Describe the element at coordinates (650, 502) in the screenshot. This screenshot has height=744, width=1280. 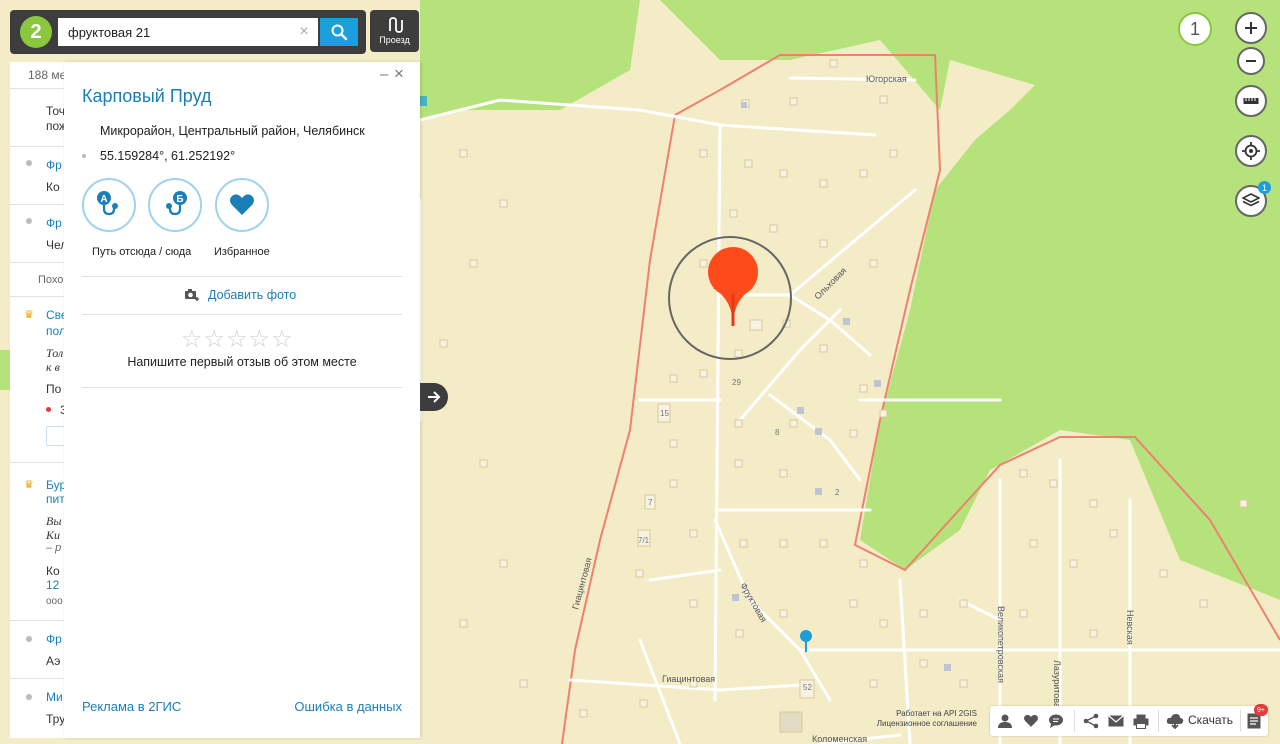
I see `house-number: 7` at that location.